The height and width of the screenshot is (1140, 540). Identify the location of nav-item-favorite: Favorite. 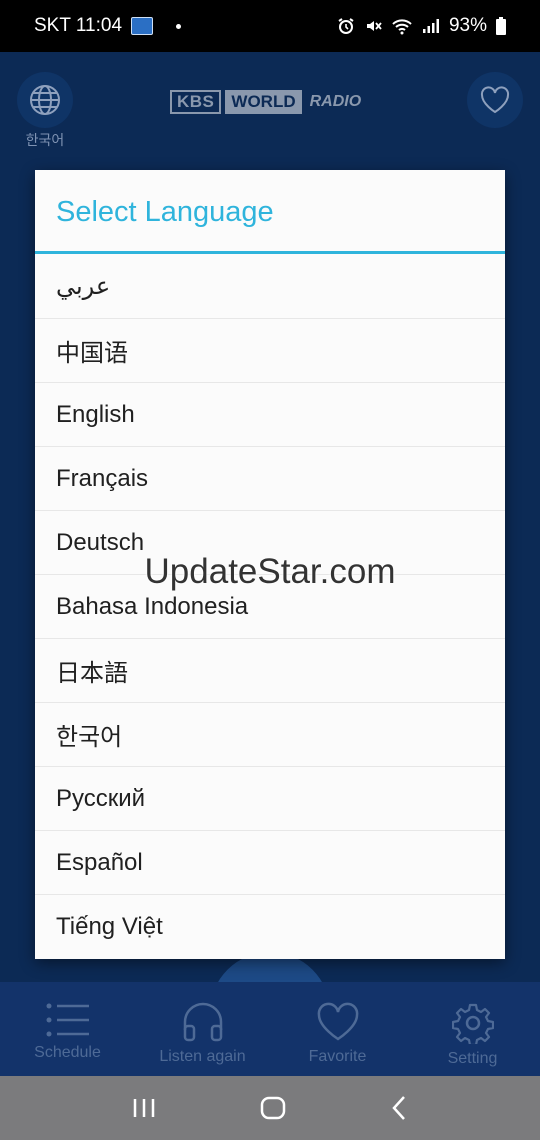
(337, 1029).